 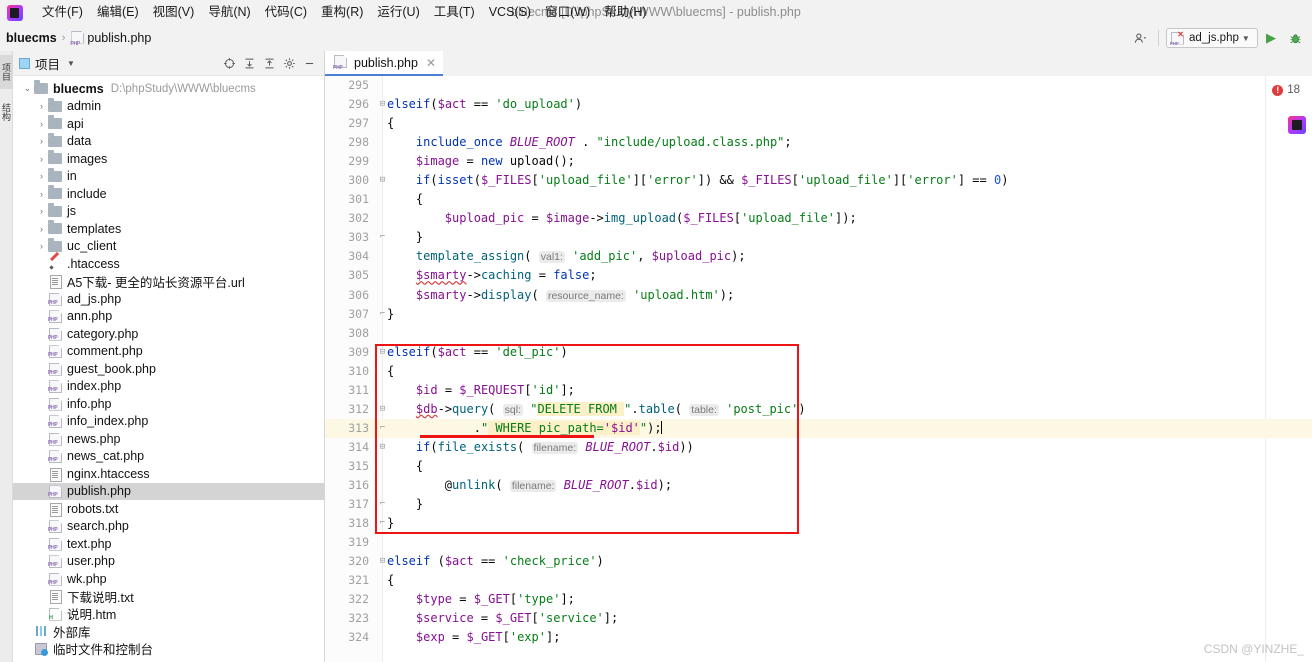 I want to click on menu-item-6: 运行(U), so click(x=398, y=12).